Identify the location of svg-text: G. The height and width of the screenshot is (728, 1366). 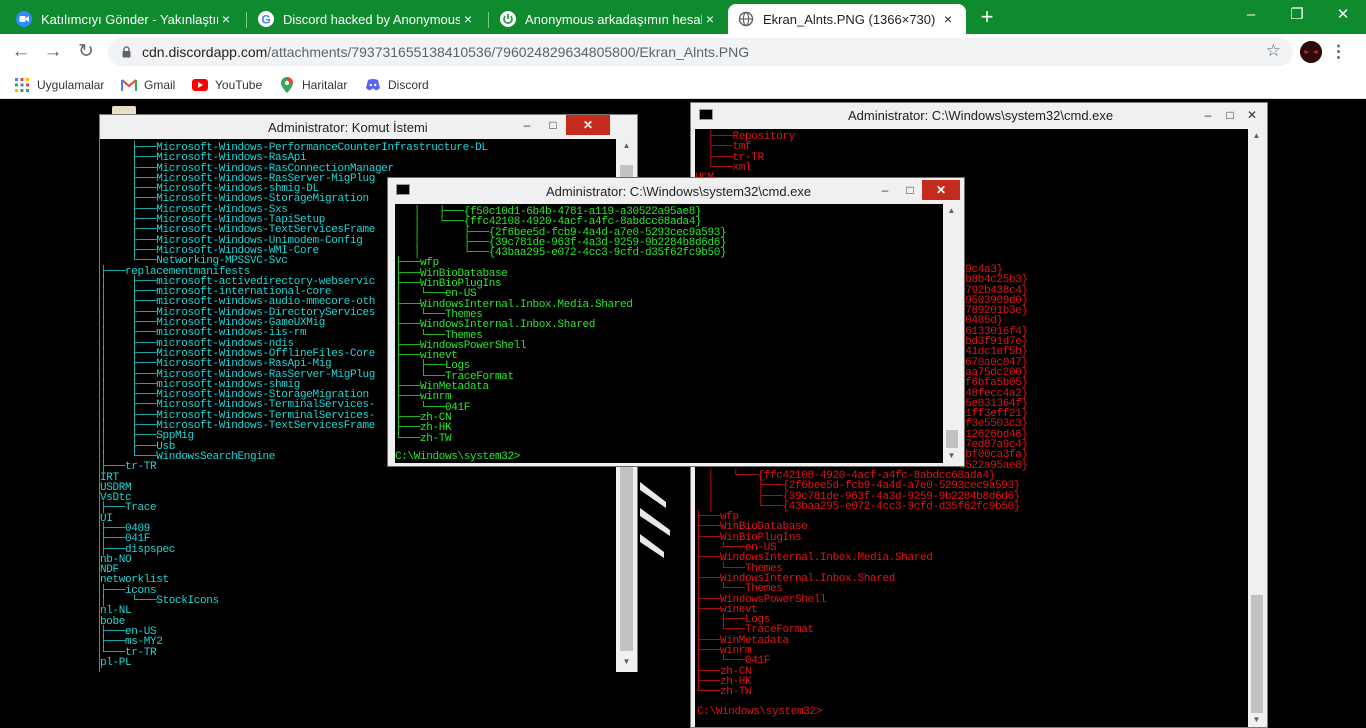
(265, 20).